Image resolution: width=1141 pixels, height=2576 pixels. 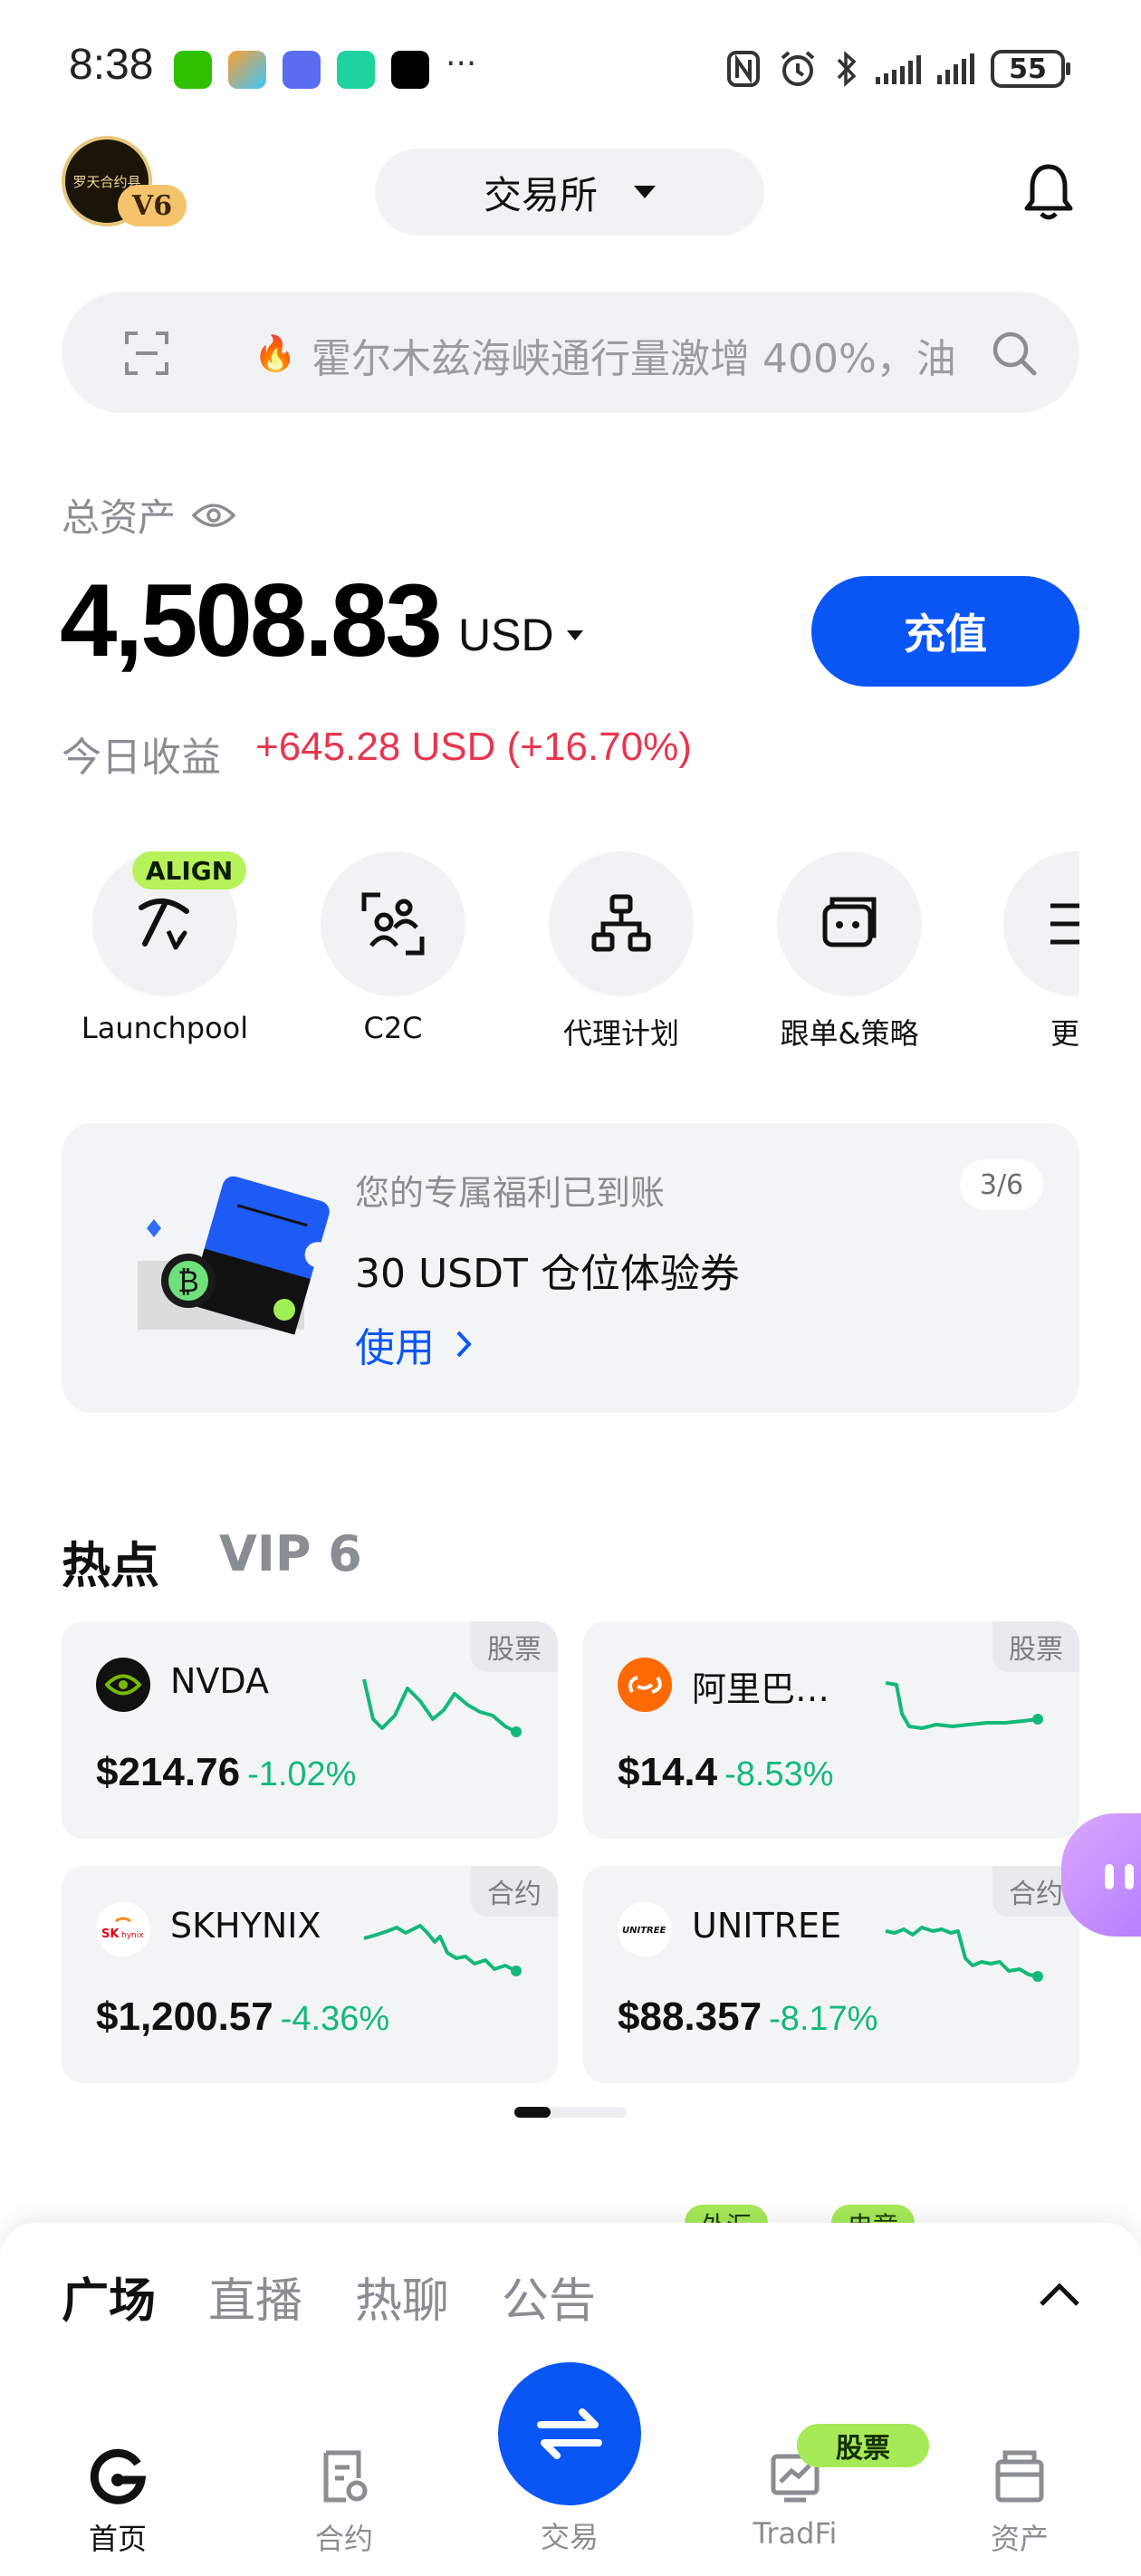 I want to click on shortcut-more: 更, so click(x=1041, y=960).